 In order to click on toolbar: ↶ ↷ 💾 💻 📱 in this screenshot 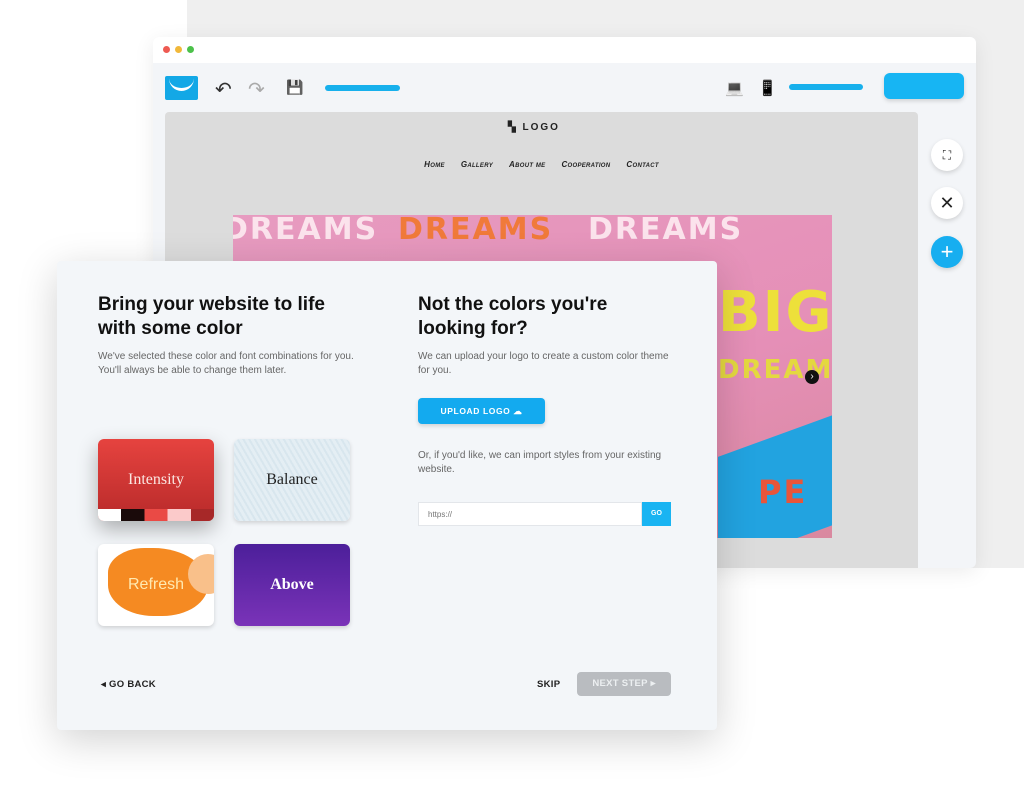, I will do `click(564, 88)`.